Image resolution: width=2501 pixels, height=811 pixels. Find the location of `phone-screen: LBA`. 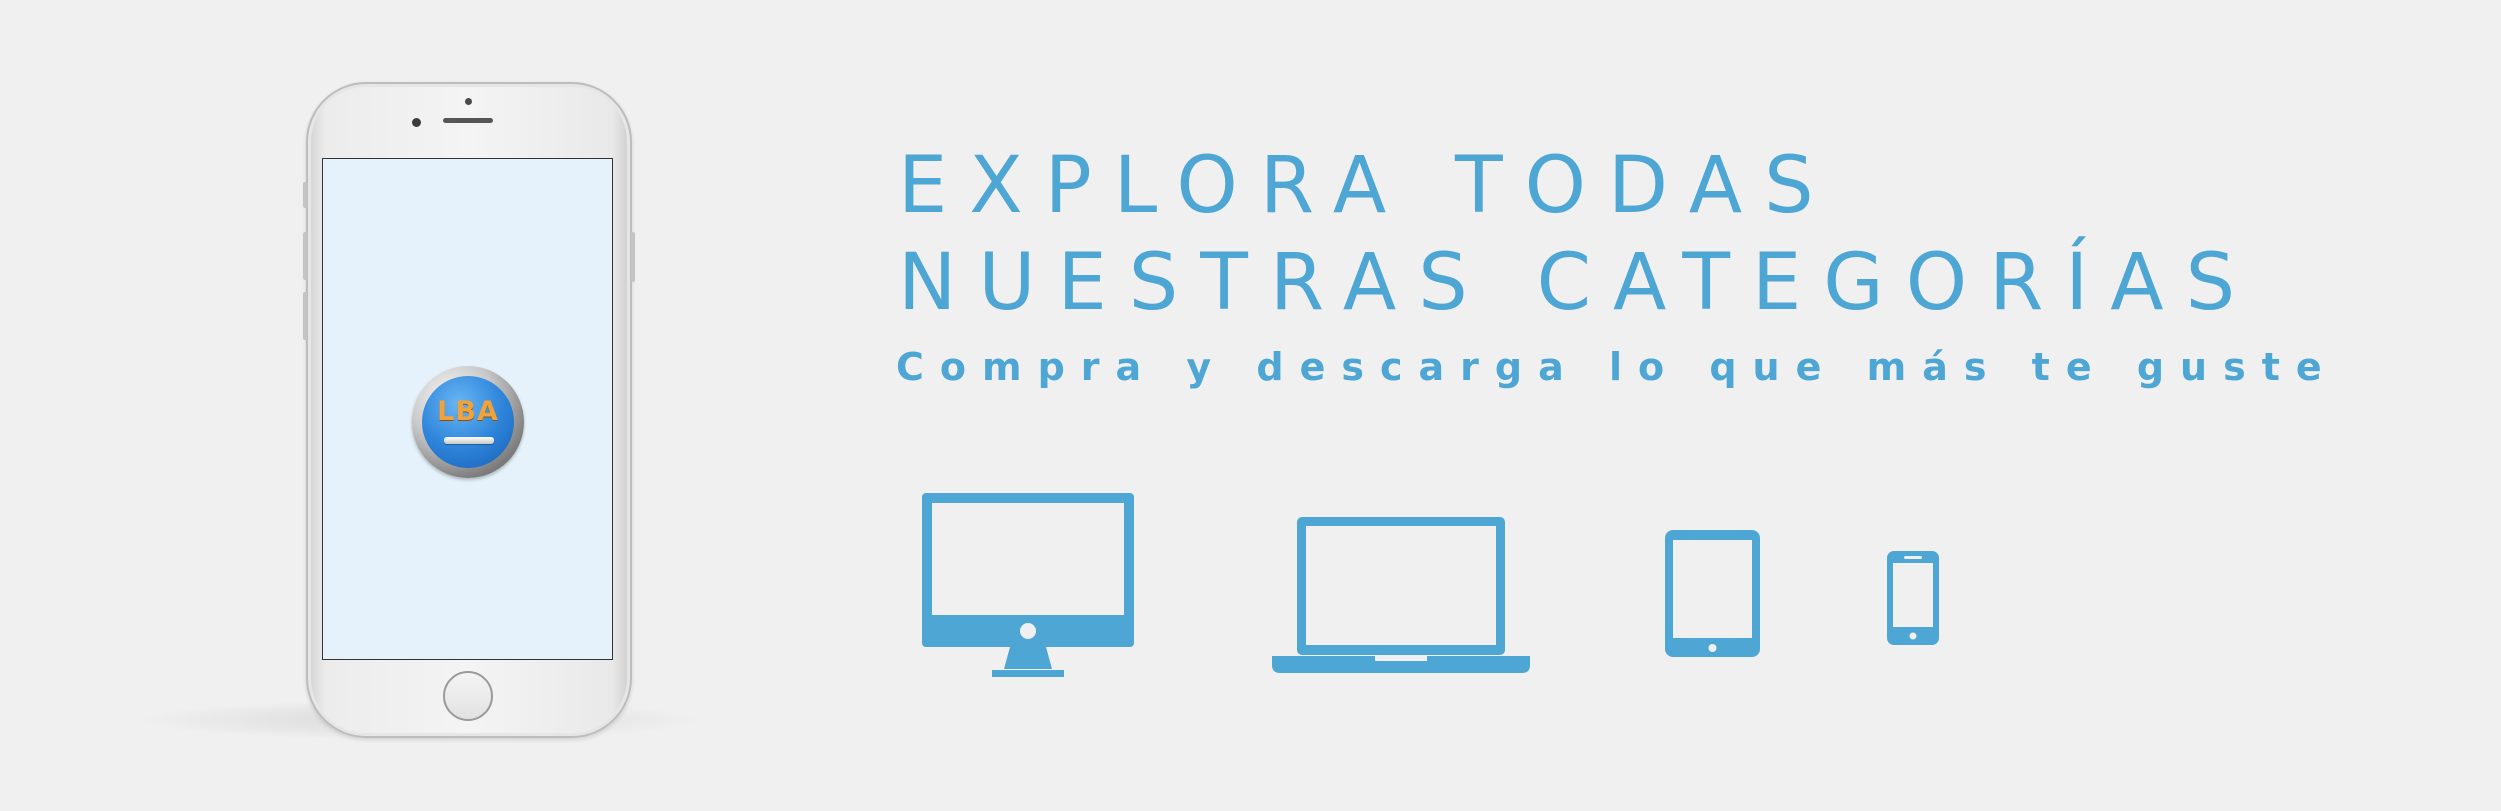

phone-screen: LBA is located at coordinates (467, 409).